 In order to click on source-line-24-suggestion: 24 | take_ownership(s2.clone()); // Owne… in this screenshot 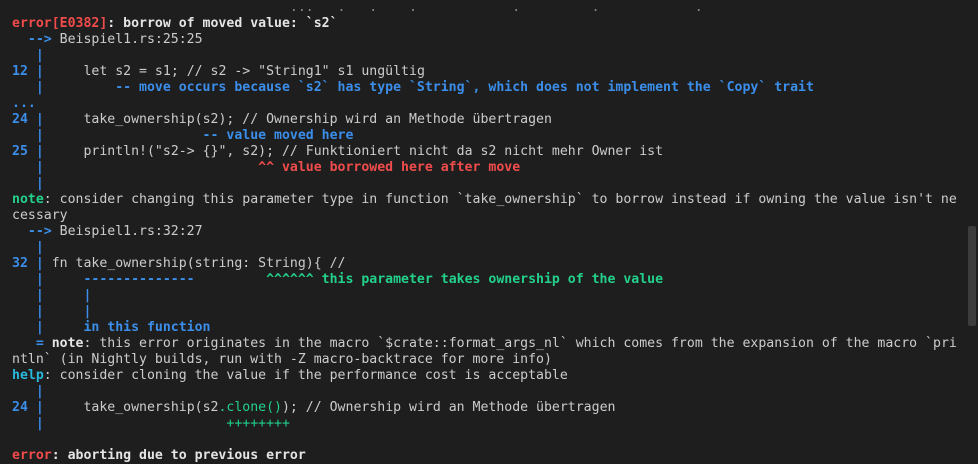, I will do `click(314, 407)`.